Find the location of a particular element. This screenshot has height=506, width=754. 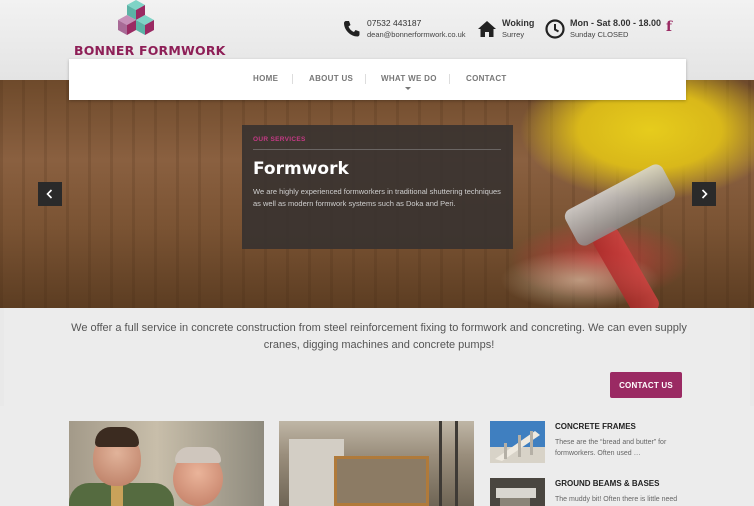

service-title: CONCRETE FRAMES is located at coordinates (595, 426).